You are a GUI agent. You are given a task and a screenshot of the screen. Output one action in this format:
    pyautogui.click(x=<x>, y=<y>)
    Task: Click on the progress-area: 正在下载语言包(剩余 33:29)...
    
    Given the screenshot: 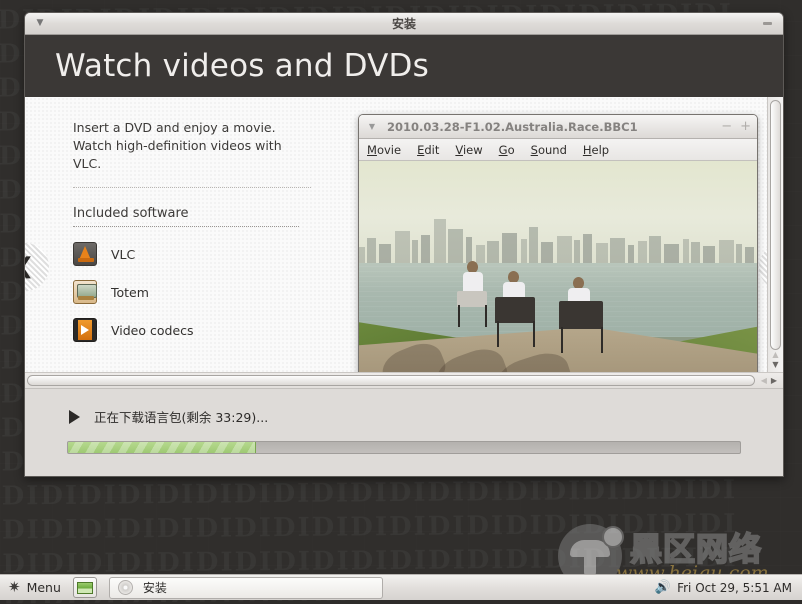 What is the action you would take?
    pyautogui.click(x=404, y=432)
    